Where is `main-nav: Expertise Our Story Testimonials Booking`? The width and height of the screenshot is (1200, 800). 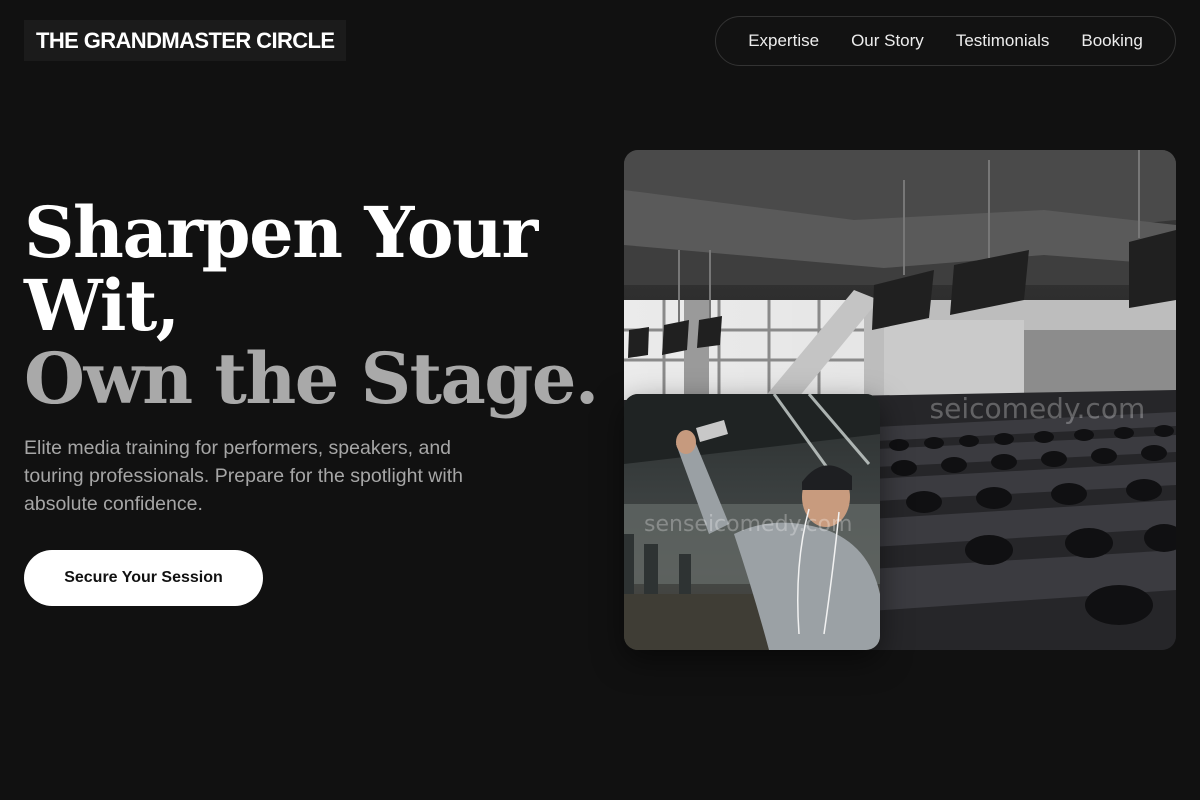 main-nav: Expertise Our Story Testimonials Booking is located at coordinates (945, 41).